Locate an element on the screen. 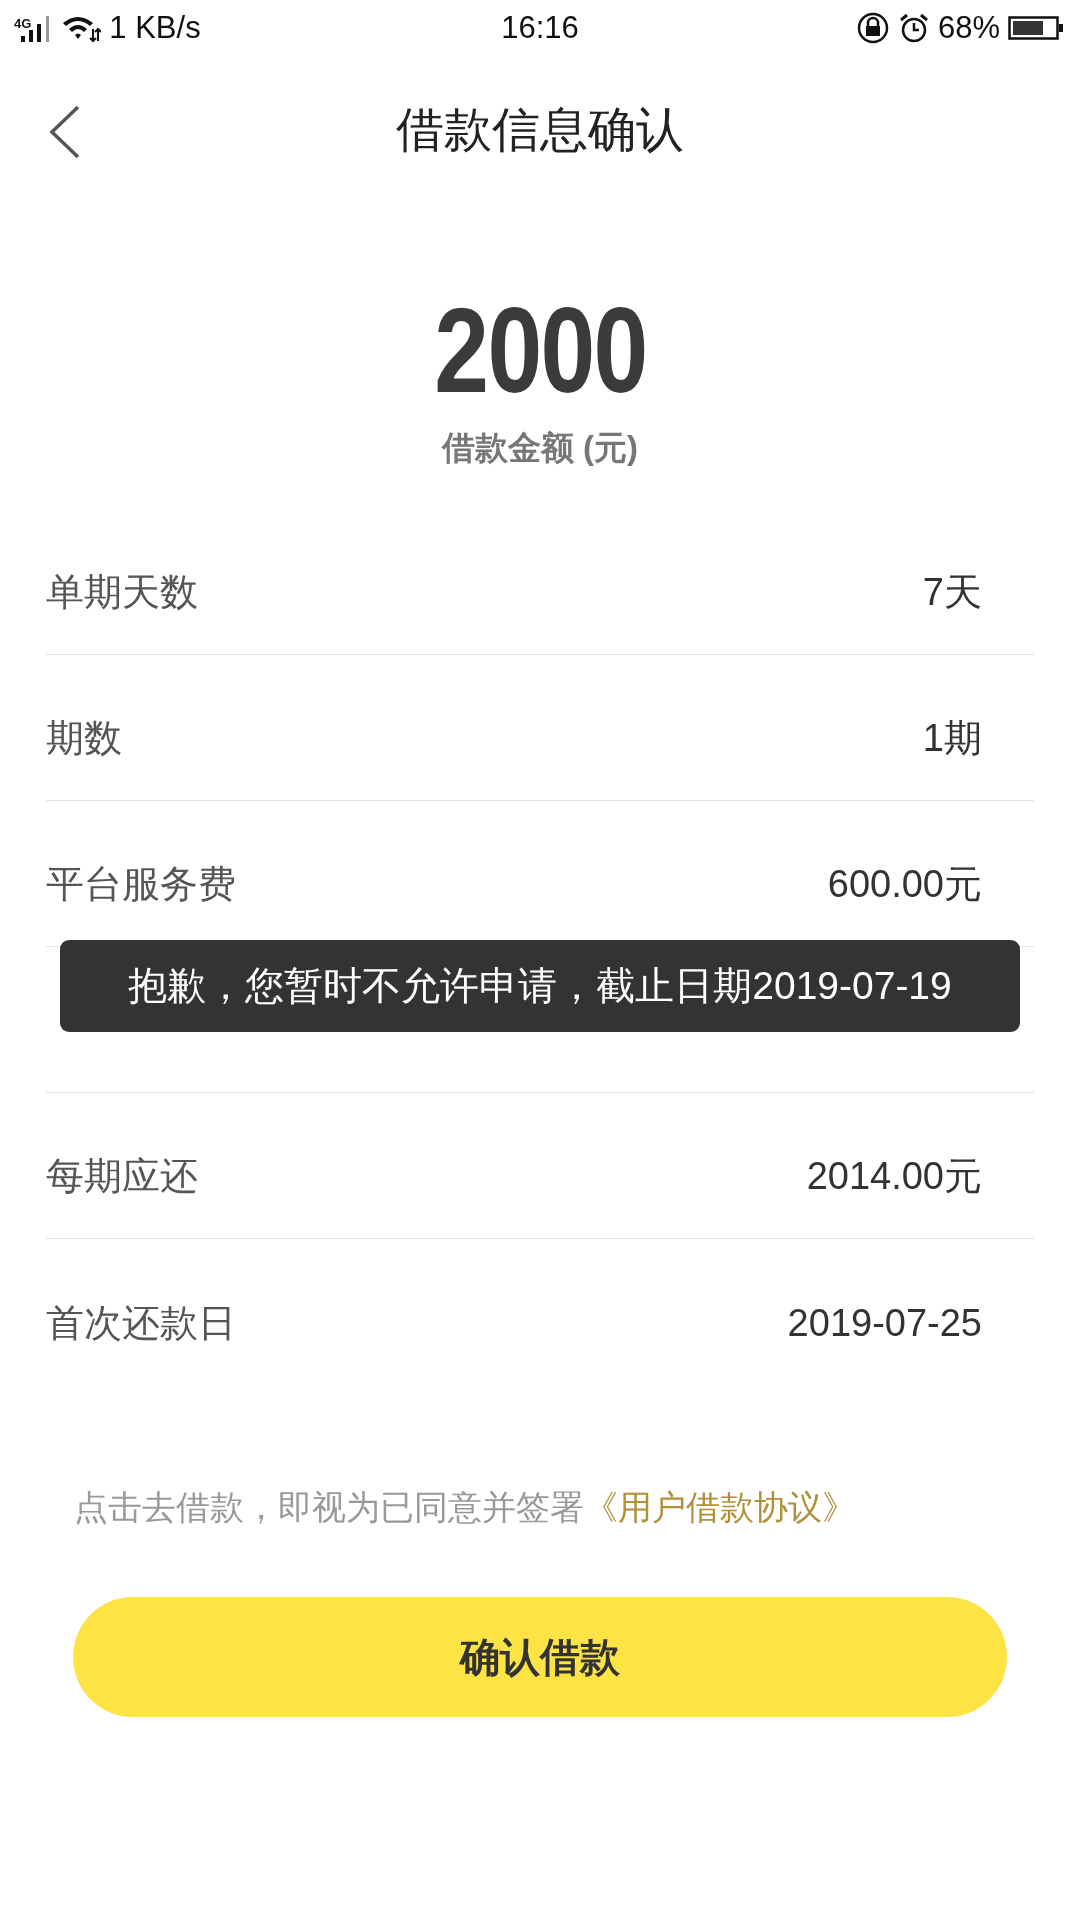  network-speed: 1 KB/s is located at coordinates (155, 28).